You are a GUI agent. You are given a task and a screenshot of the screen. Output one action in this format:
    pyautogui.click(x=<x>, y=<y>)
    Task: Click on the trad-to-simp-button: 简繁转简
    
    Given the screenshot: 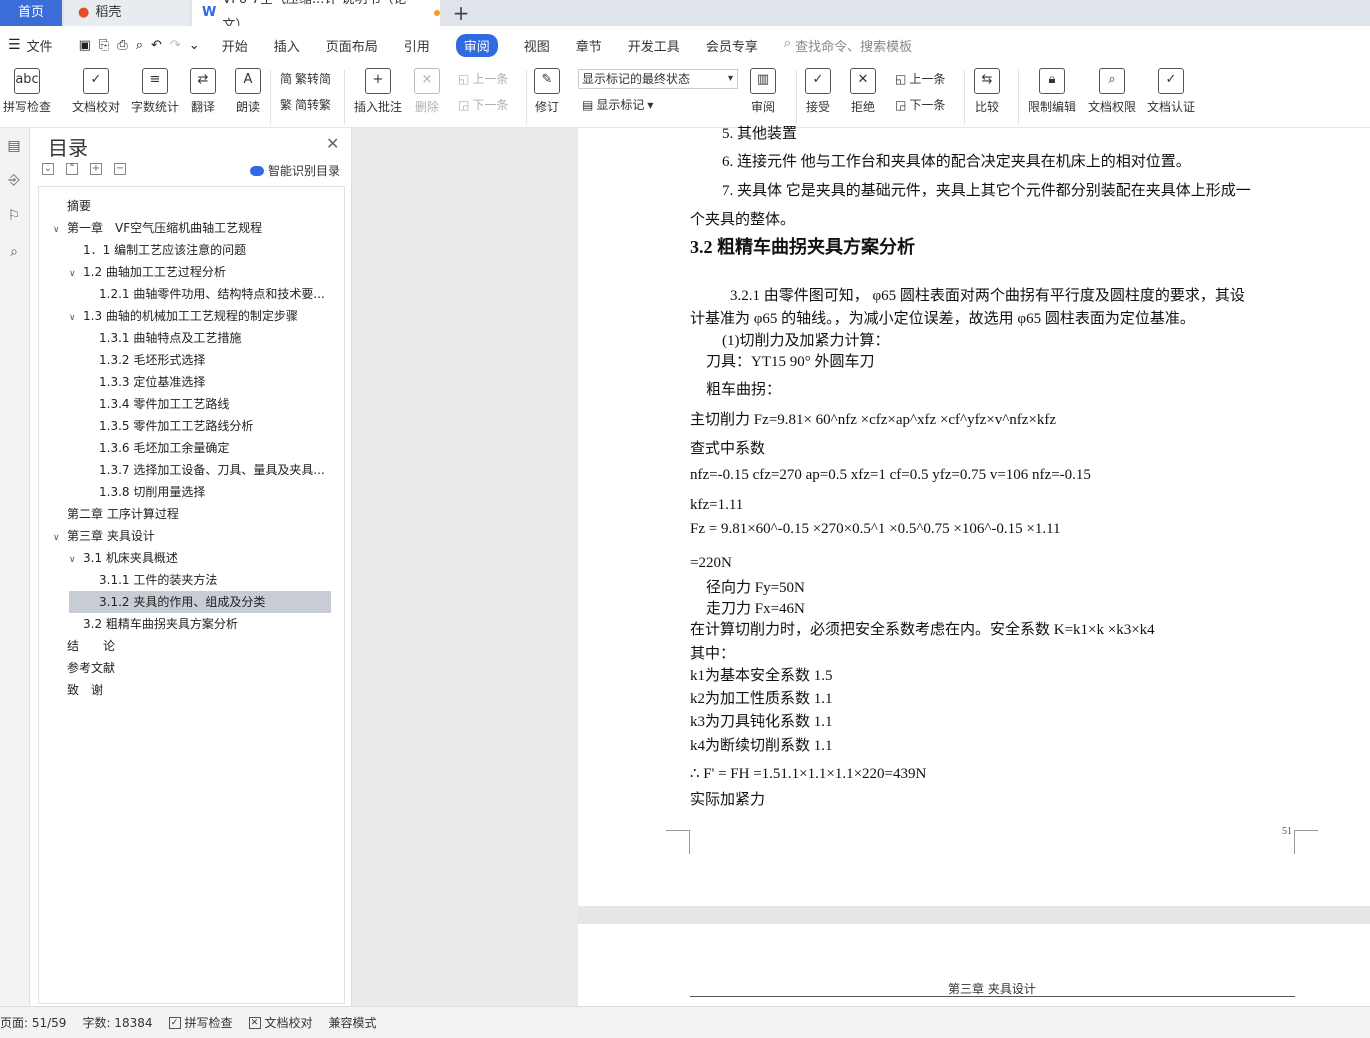 What is the action you would take?
    pyautogui.click(x=305, y=78)
    